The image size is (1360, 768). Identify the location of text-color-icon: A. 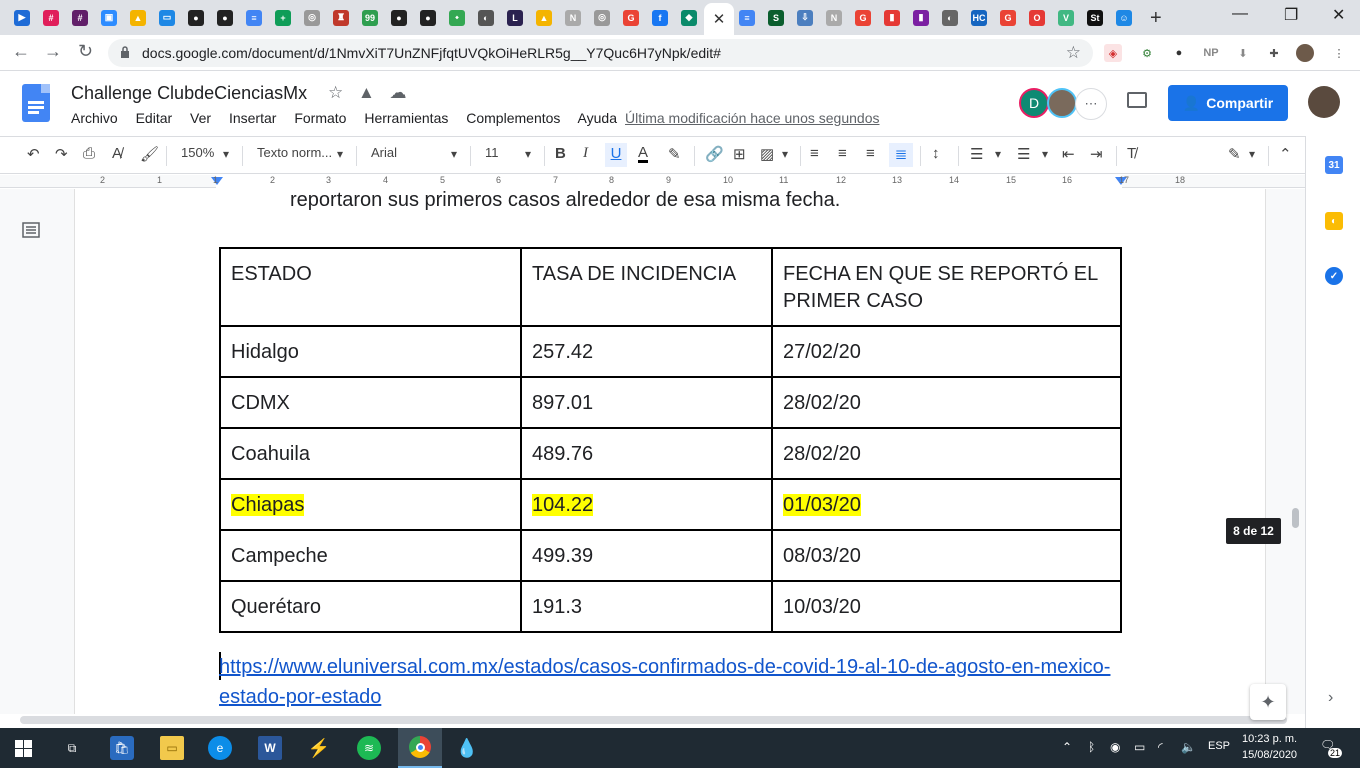
(643, 154).